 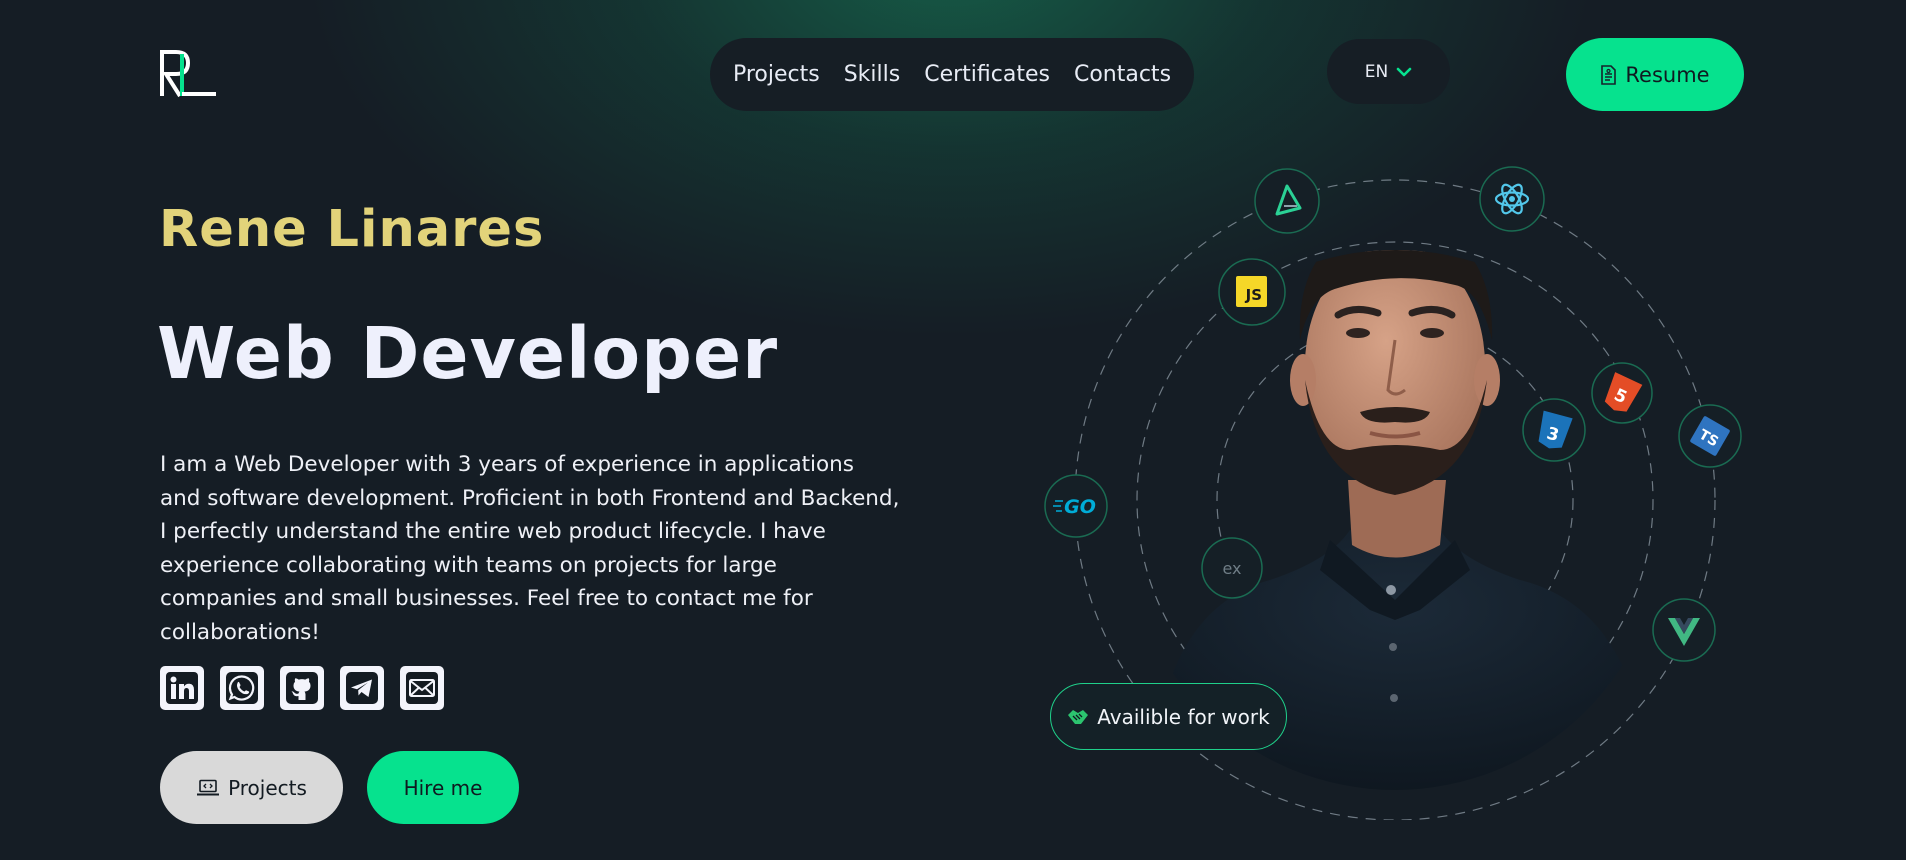 I want to click on typescript-icon: TS, so click(x=1710, y=436).